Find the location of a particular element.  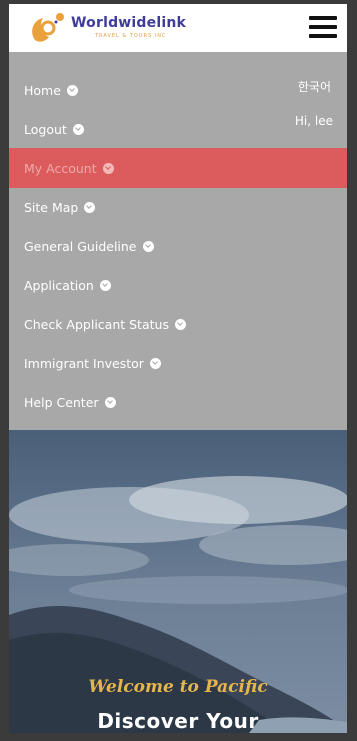

hero-headline: Discover Your is located at coordinates (178, 721).